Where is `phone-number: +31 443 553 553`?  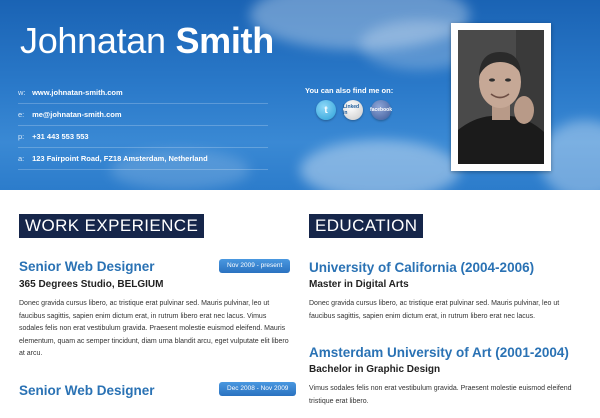 phone-number: +31 443 553 553 is located at coordinates (60, 136).